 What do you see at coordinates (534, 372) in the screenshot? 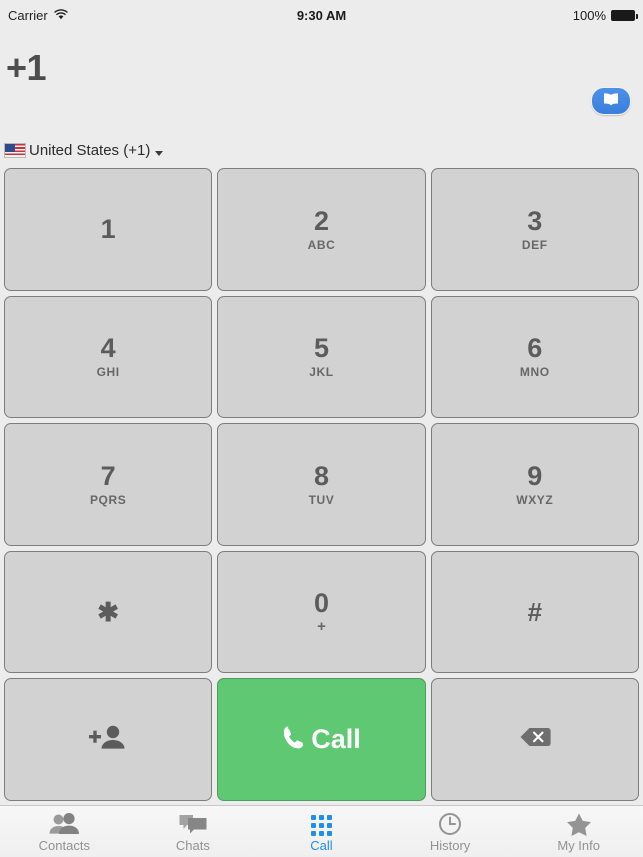
I see `key-6-letters: MNO` at bounding box center [534, 372].